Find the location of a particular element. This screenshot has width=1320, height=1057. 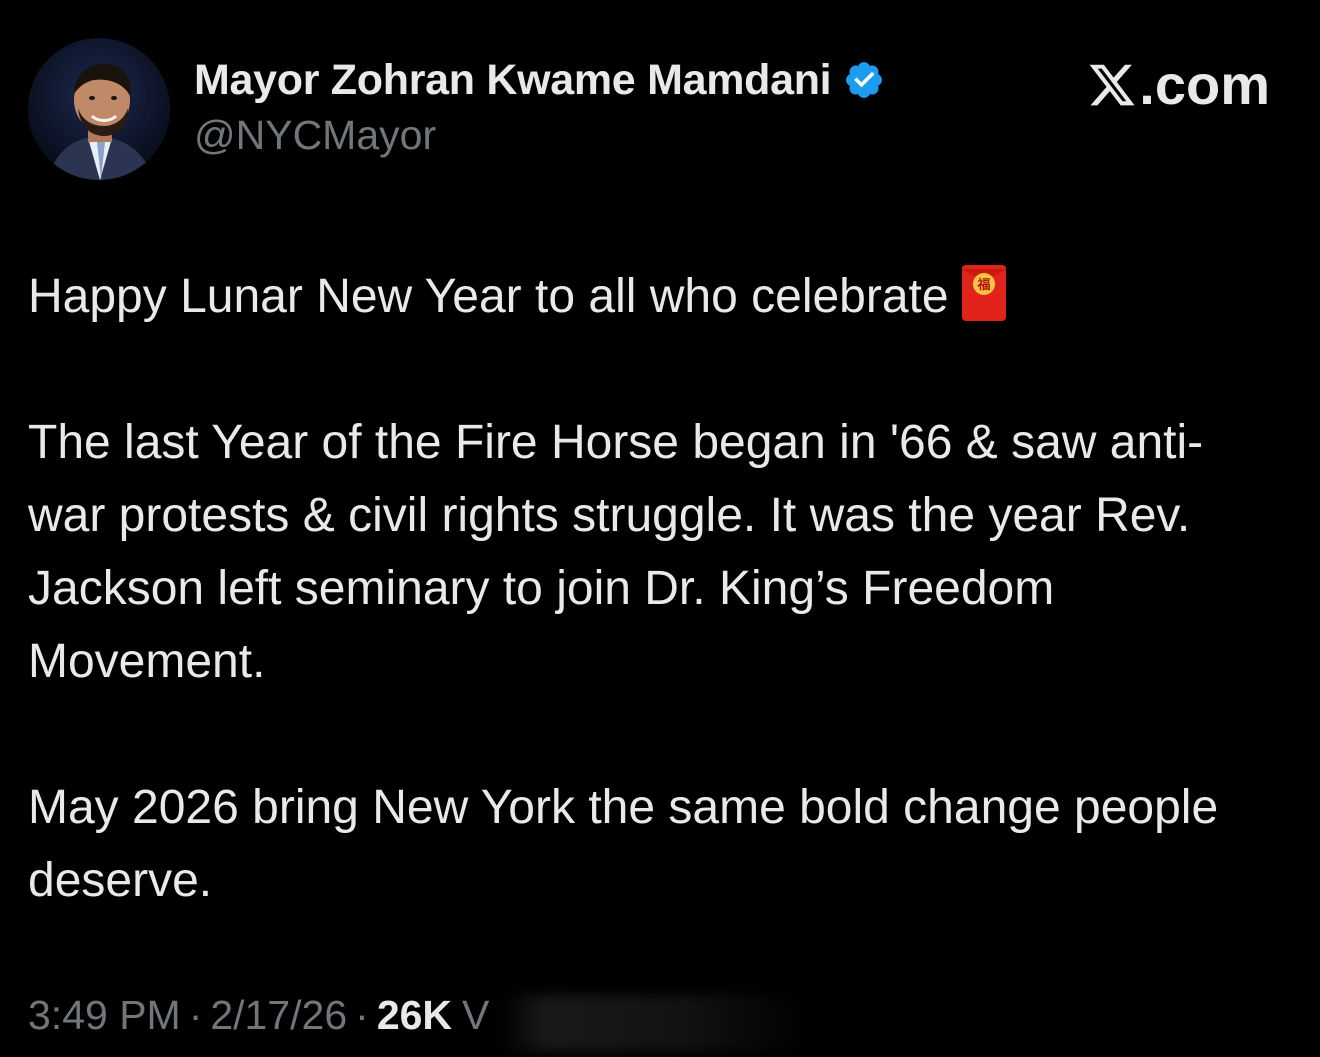

avatar is located at coordinates (99, 109).